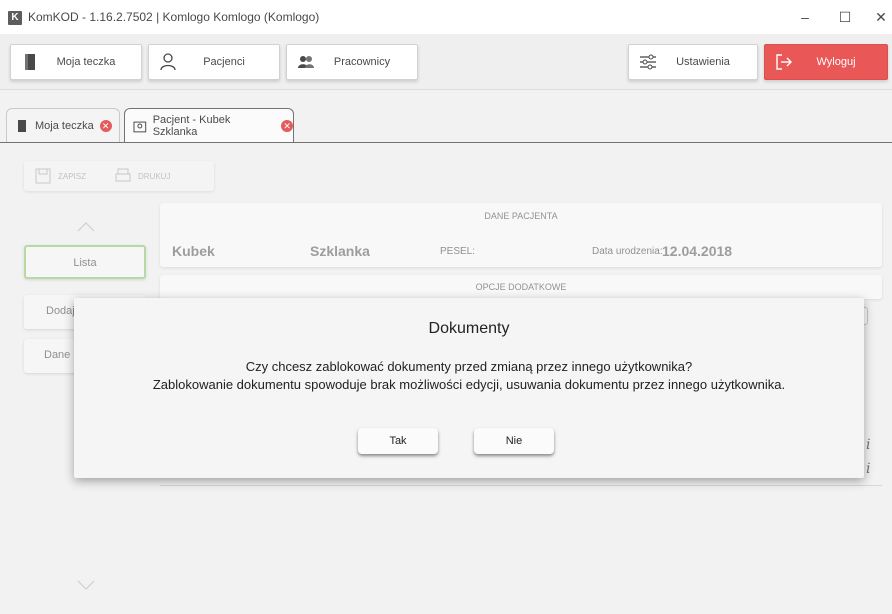 This screenshot has height=614, width=892. What do you see at coordinates (469, 328) in the screenshot?
I see `dialog-title: Dokumenty` at bounding box center [469, 328].